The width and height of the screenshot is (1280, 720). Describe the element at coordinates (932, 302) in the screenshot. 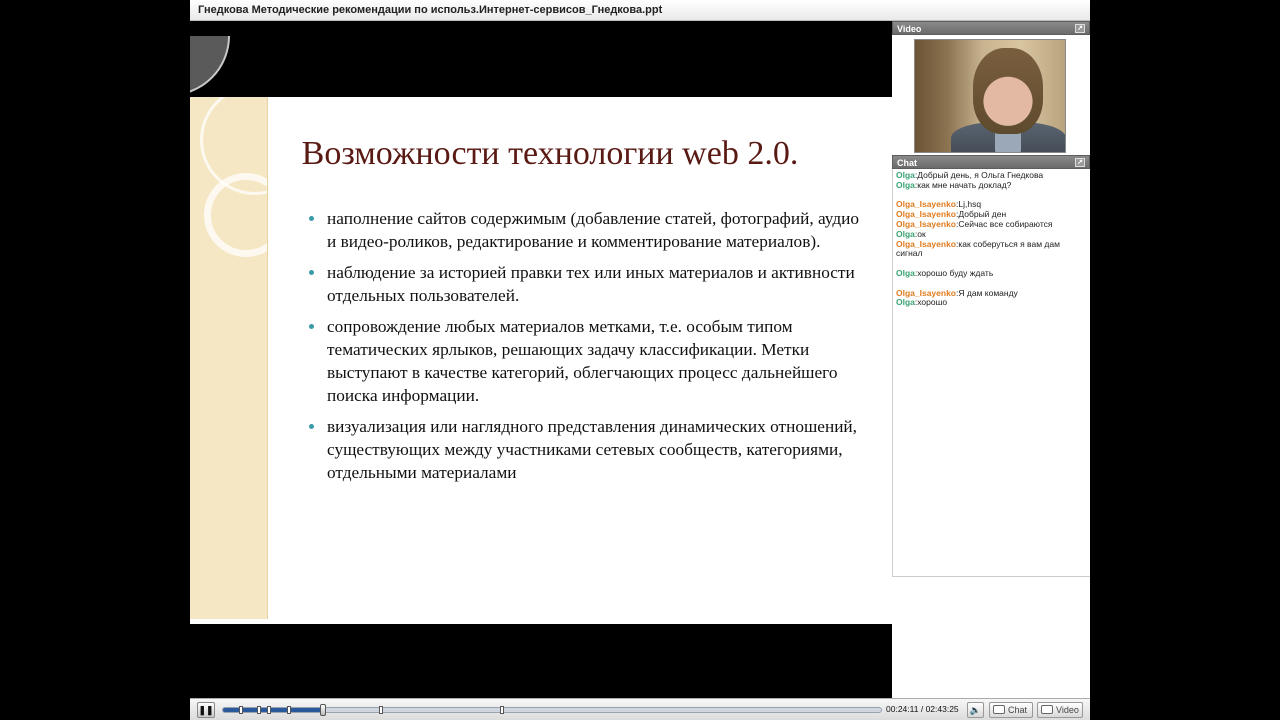

I see `chat-text: хорошо` at that location.